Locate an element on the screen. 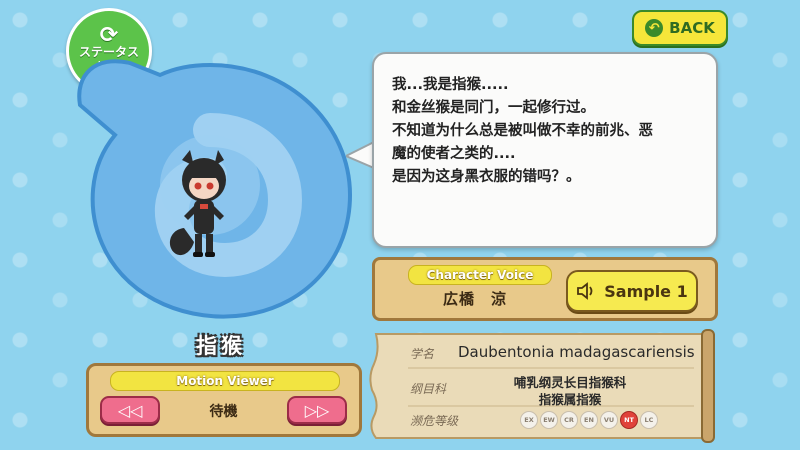 The image size is (800, 450). dialogue-line: 是因为这身黑衣服的错吗？。 is located at coordinates (486, 177).